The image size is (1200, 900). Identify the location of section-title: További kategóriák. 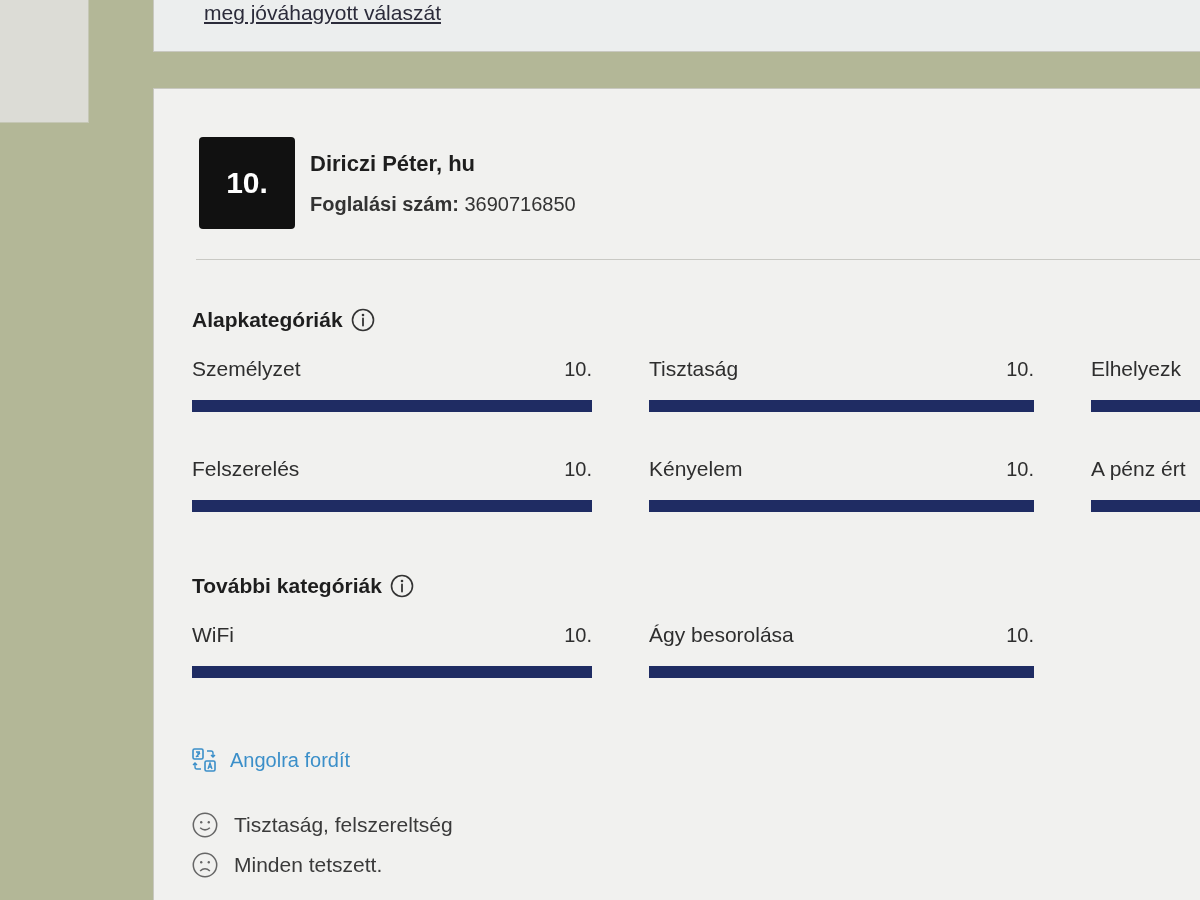
(287, 586).